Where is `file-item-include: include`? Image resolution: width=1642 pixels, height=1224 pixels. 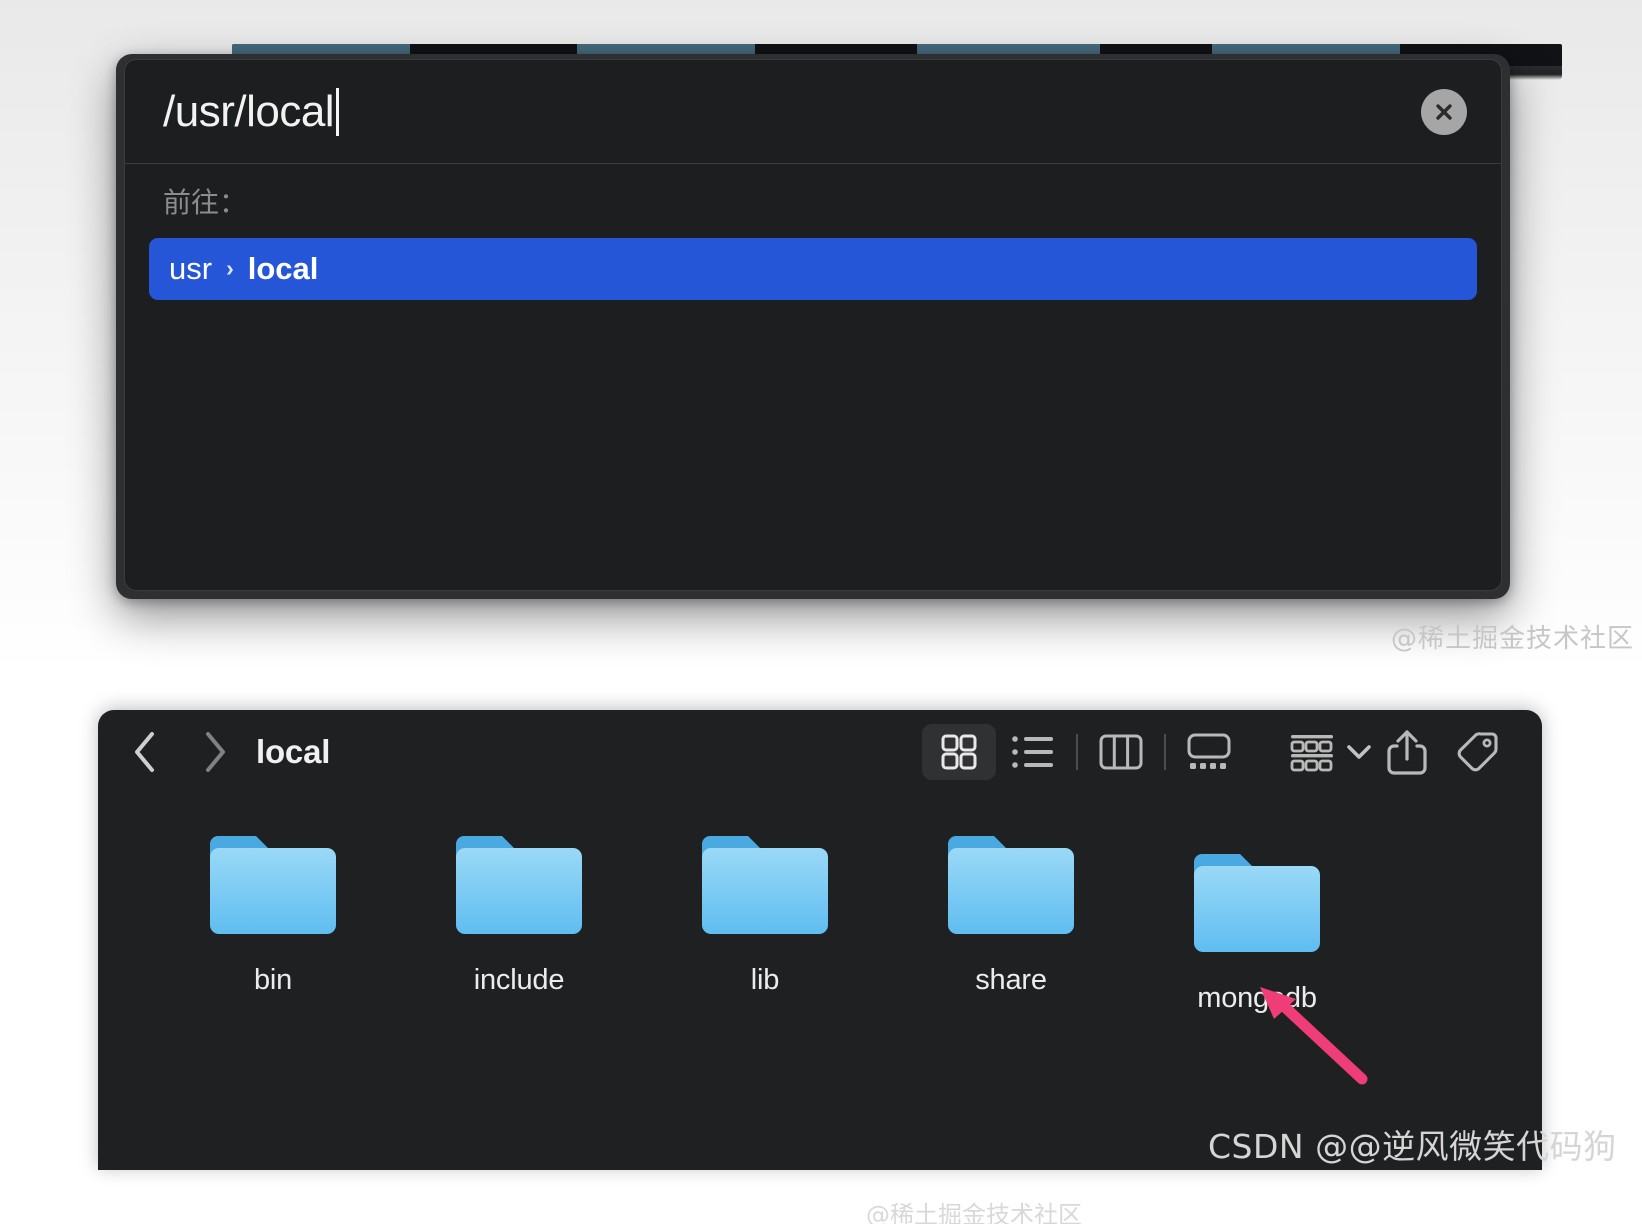 file-item-include: include is located at coordinates (519, 918).